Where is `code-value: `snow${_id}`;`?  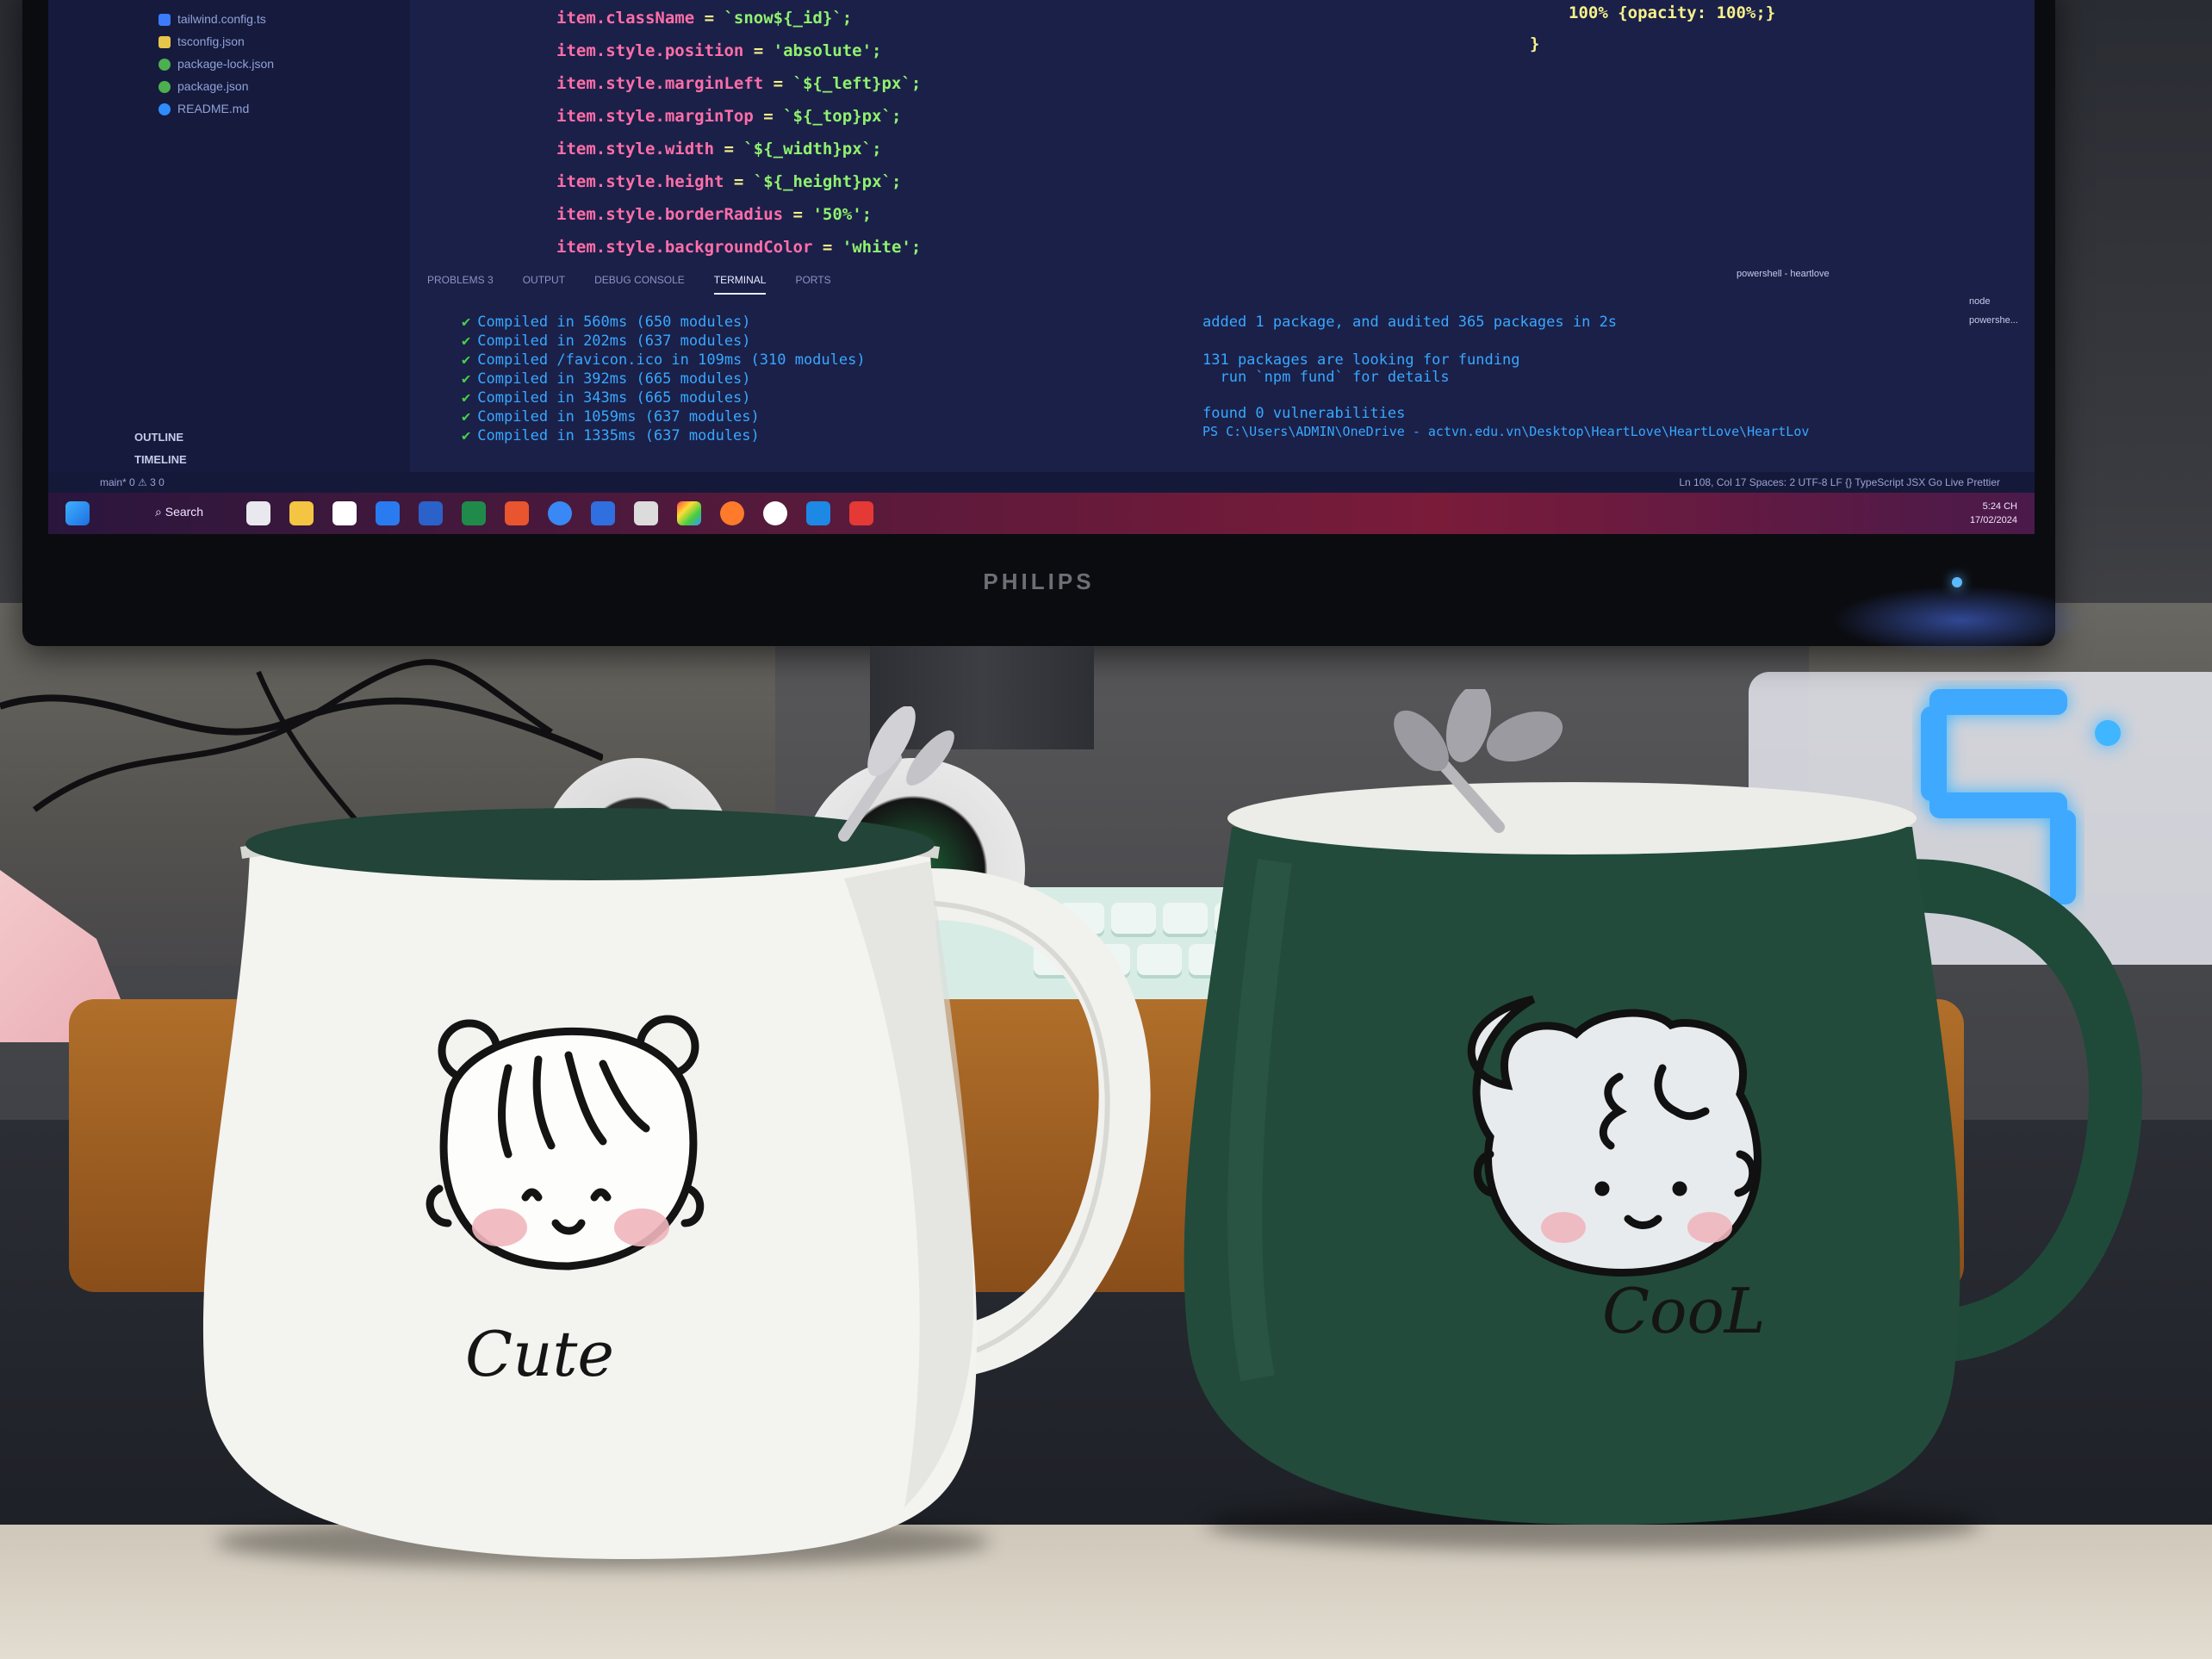
code-value: `snow${_id}`; is located at coordinates (788, 18).